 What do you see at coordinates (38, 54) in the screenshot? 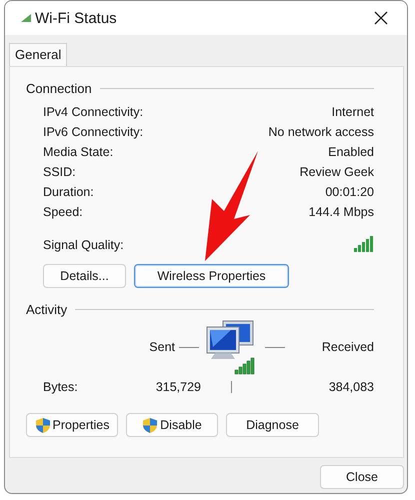
I see `tab: General` at bounding box center [38, 54].